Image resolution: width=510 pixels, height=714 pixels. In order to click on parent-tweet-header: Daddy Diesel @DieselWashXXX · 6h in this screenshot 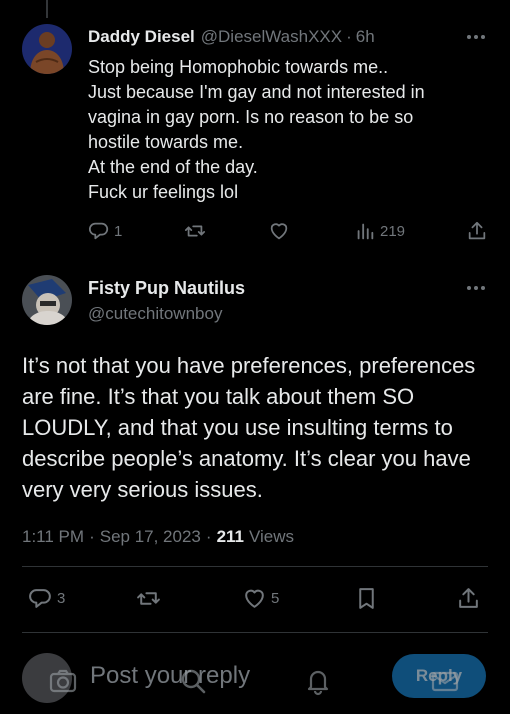, I will do `click(231, 37)`.